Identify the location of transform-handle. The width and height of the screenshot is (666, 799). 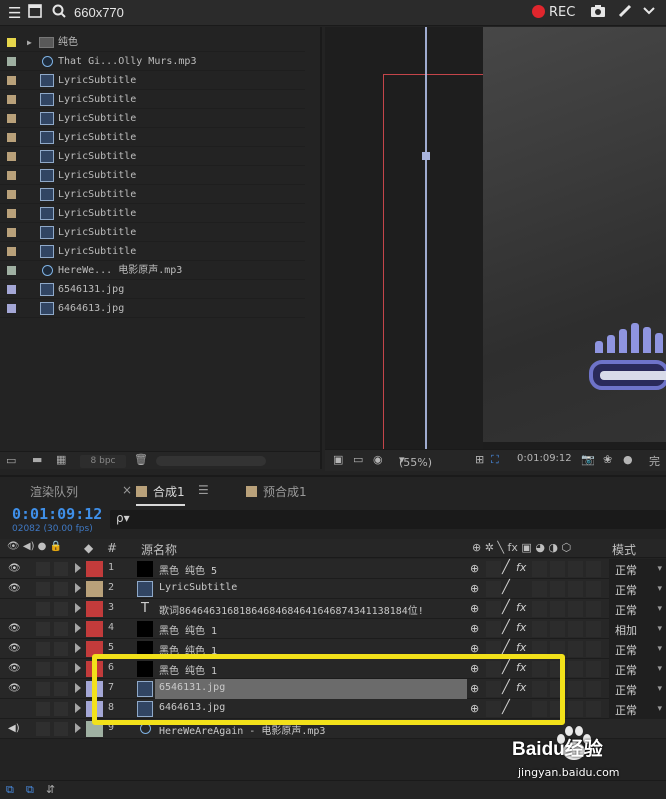
(426, 156).